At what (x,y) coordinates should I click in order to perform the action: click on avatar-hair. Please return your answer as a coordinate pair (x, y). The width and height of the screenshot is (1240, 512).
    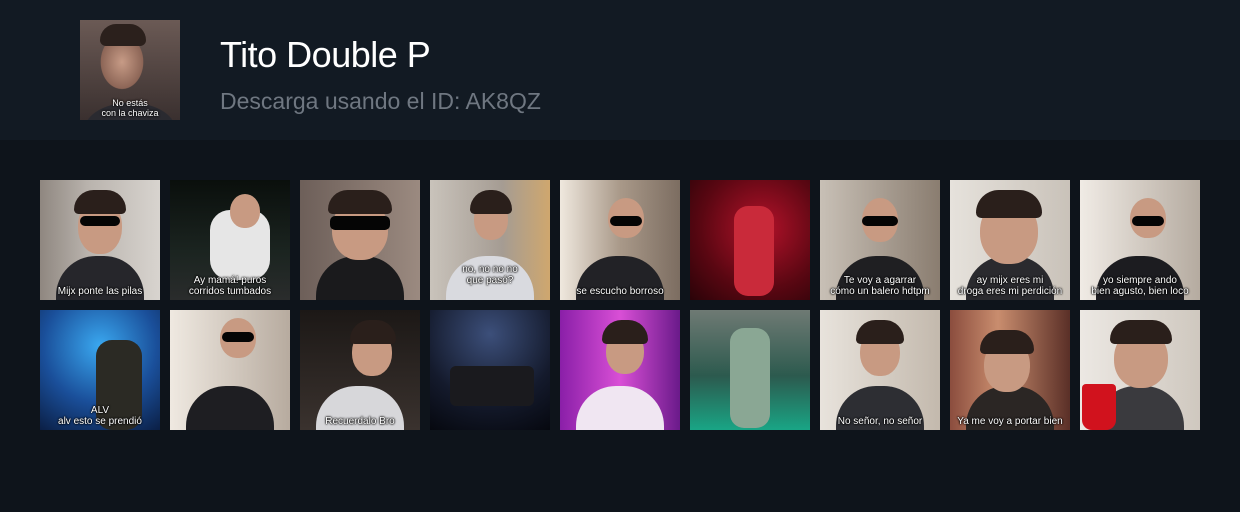
    Looking at the image, I should click on (123, 35).